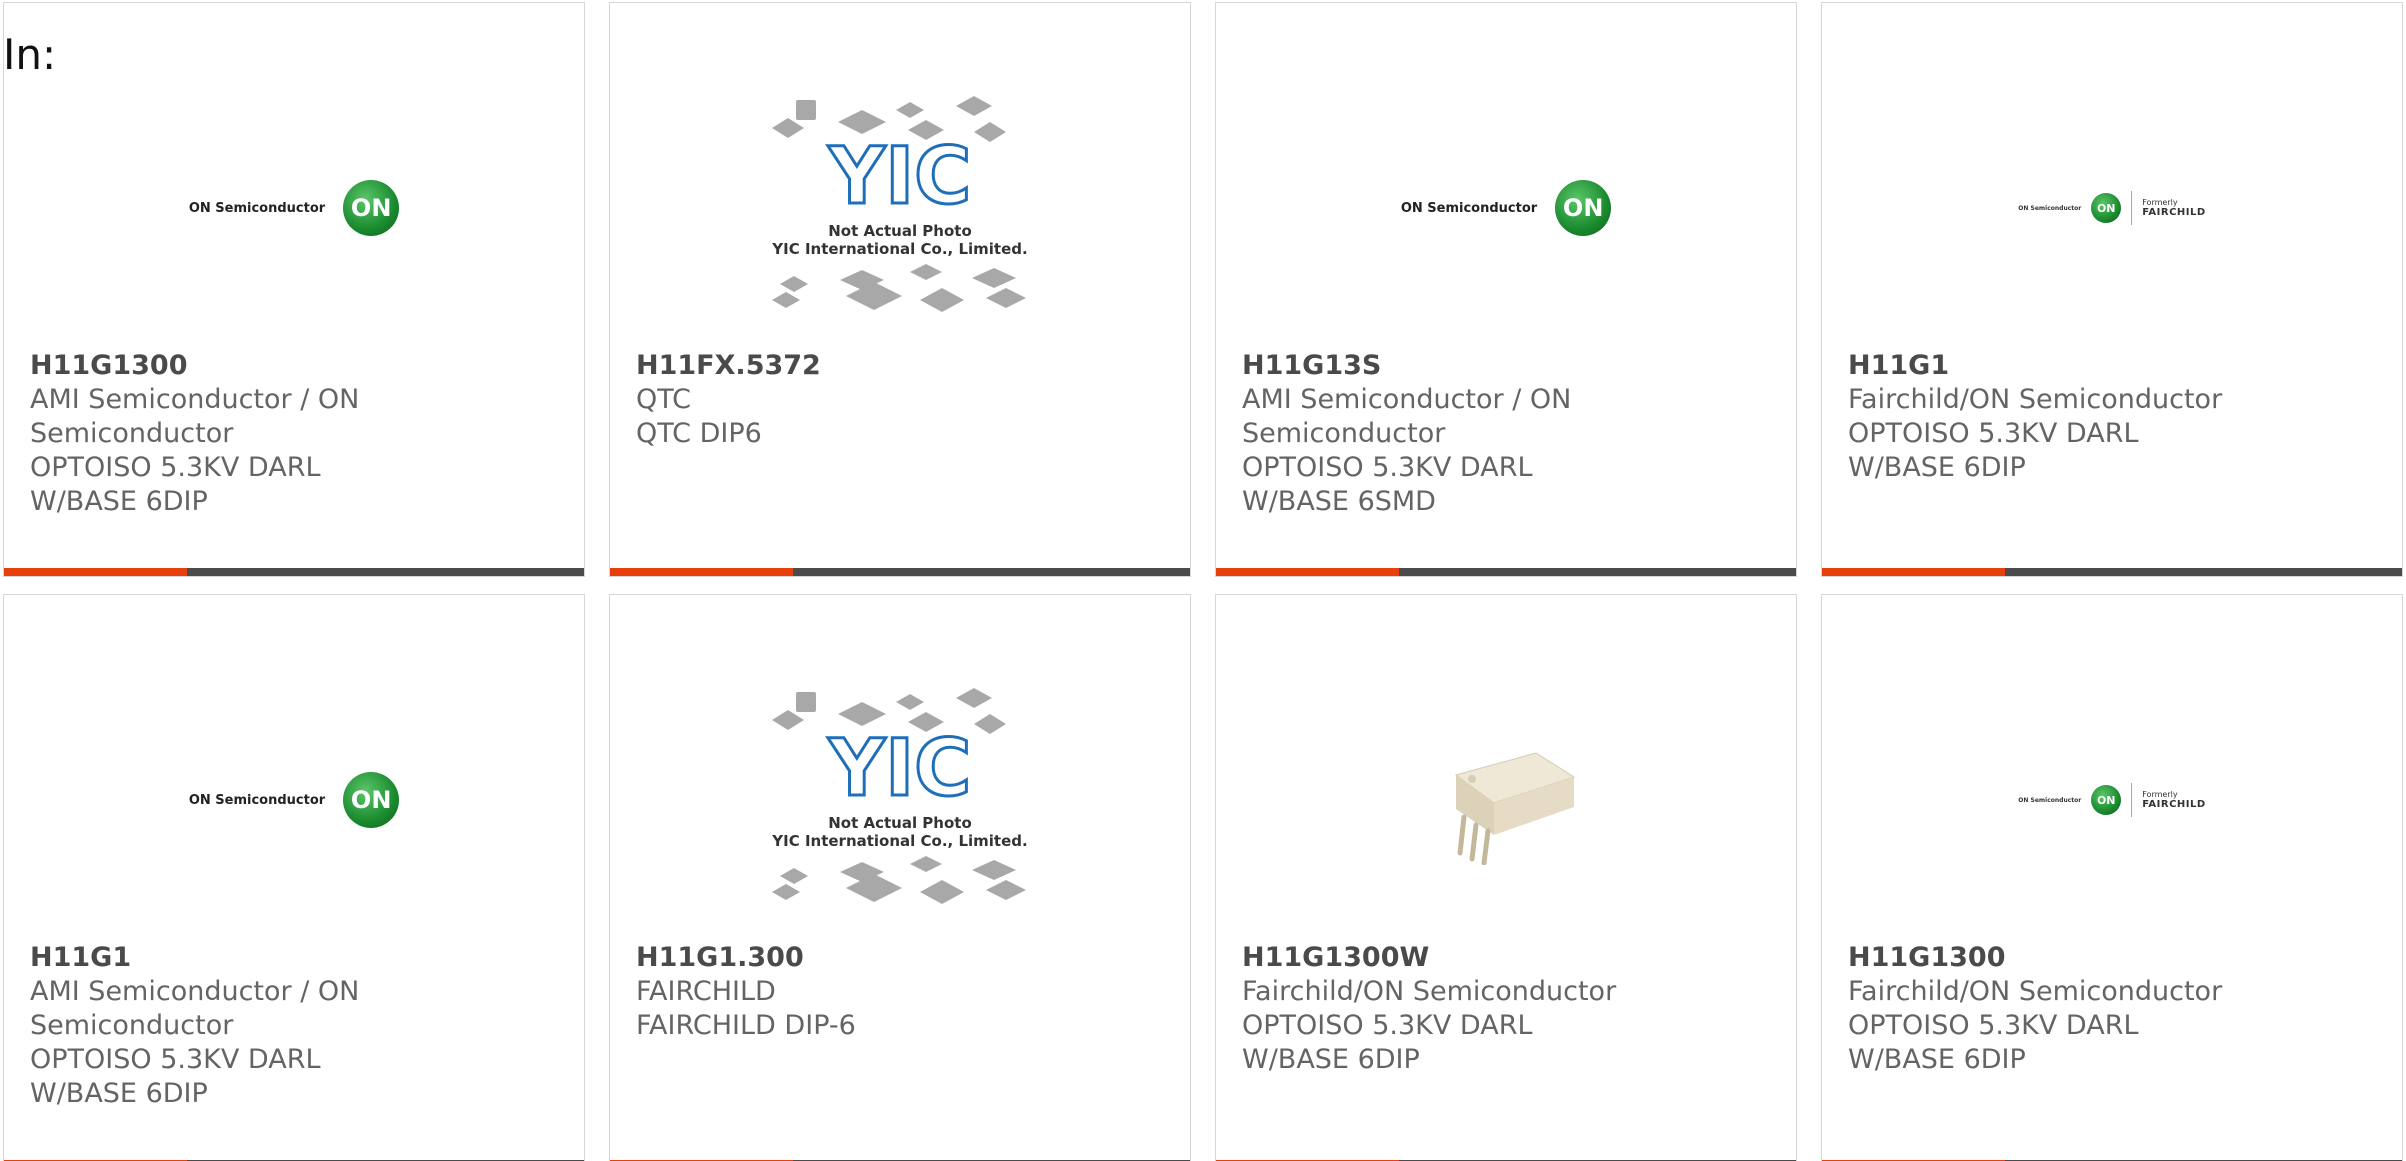 The width and height of the screenshot is (2406, 1161). What do you see at coordinates (836, 992) in the screenshot?
I see `product-info: H11G1.300 FAIRCHILD FAIRCHILD DIP-6` at bounding box center [836, 992].